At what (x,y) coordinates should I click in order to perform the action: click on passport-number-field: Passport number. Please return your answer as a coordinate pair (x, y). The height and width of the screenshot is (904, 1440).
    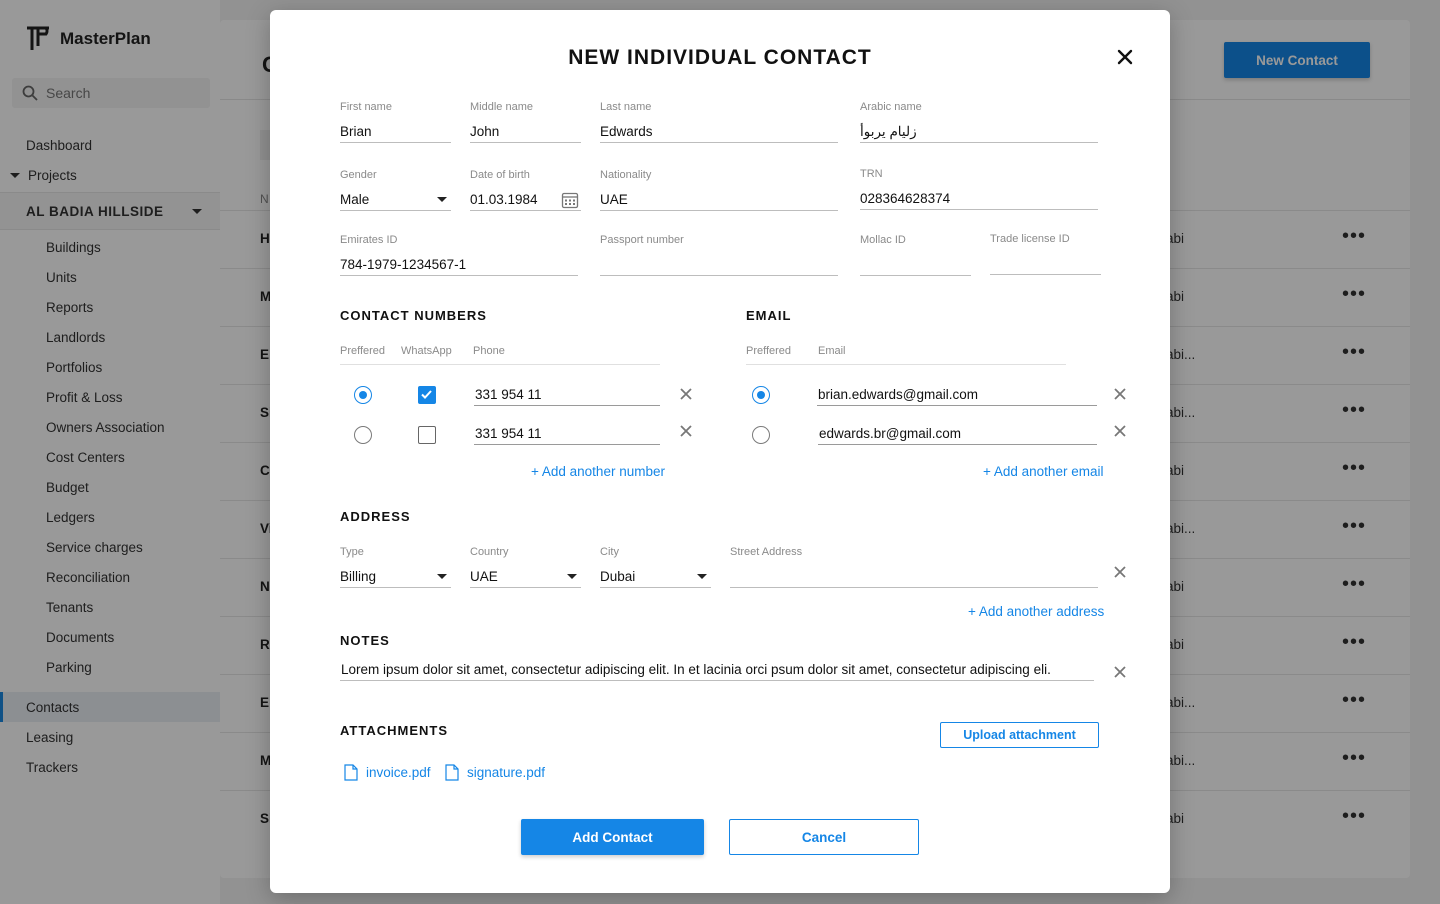
    Looking at the image, I should click on (719, 255).